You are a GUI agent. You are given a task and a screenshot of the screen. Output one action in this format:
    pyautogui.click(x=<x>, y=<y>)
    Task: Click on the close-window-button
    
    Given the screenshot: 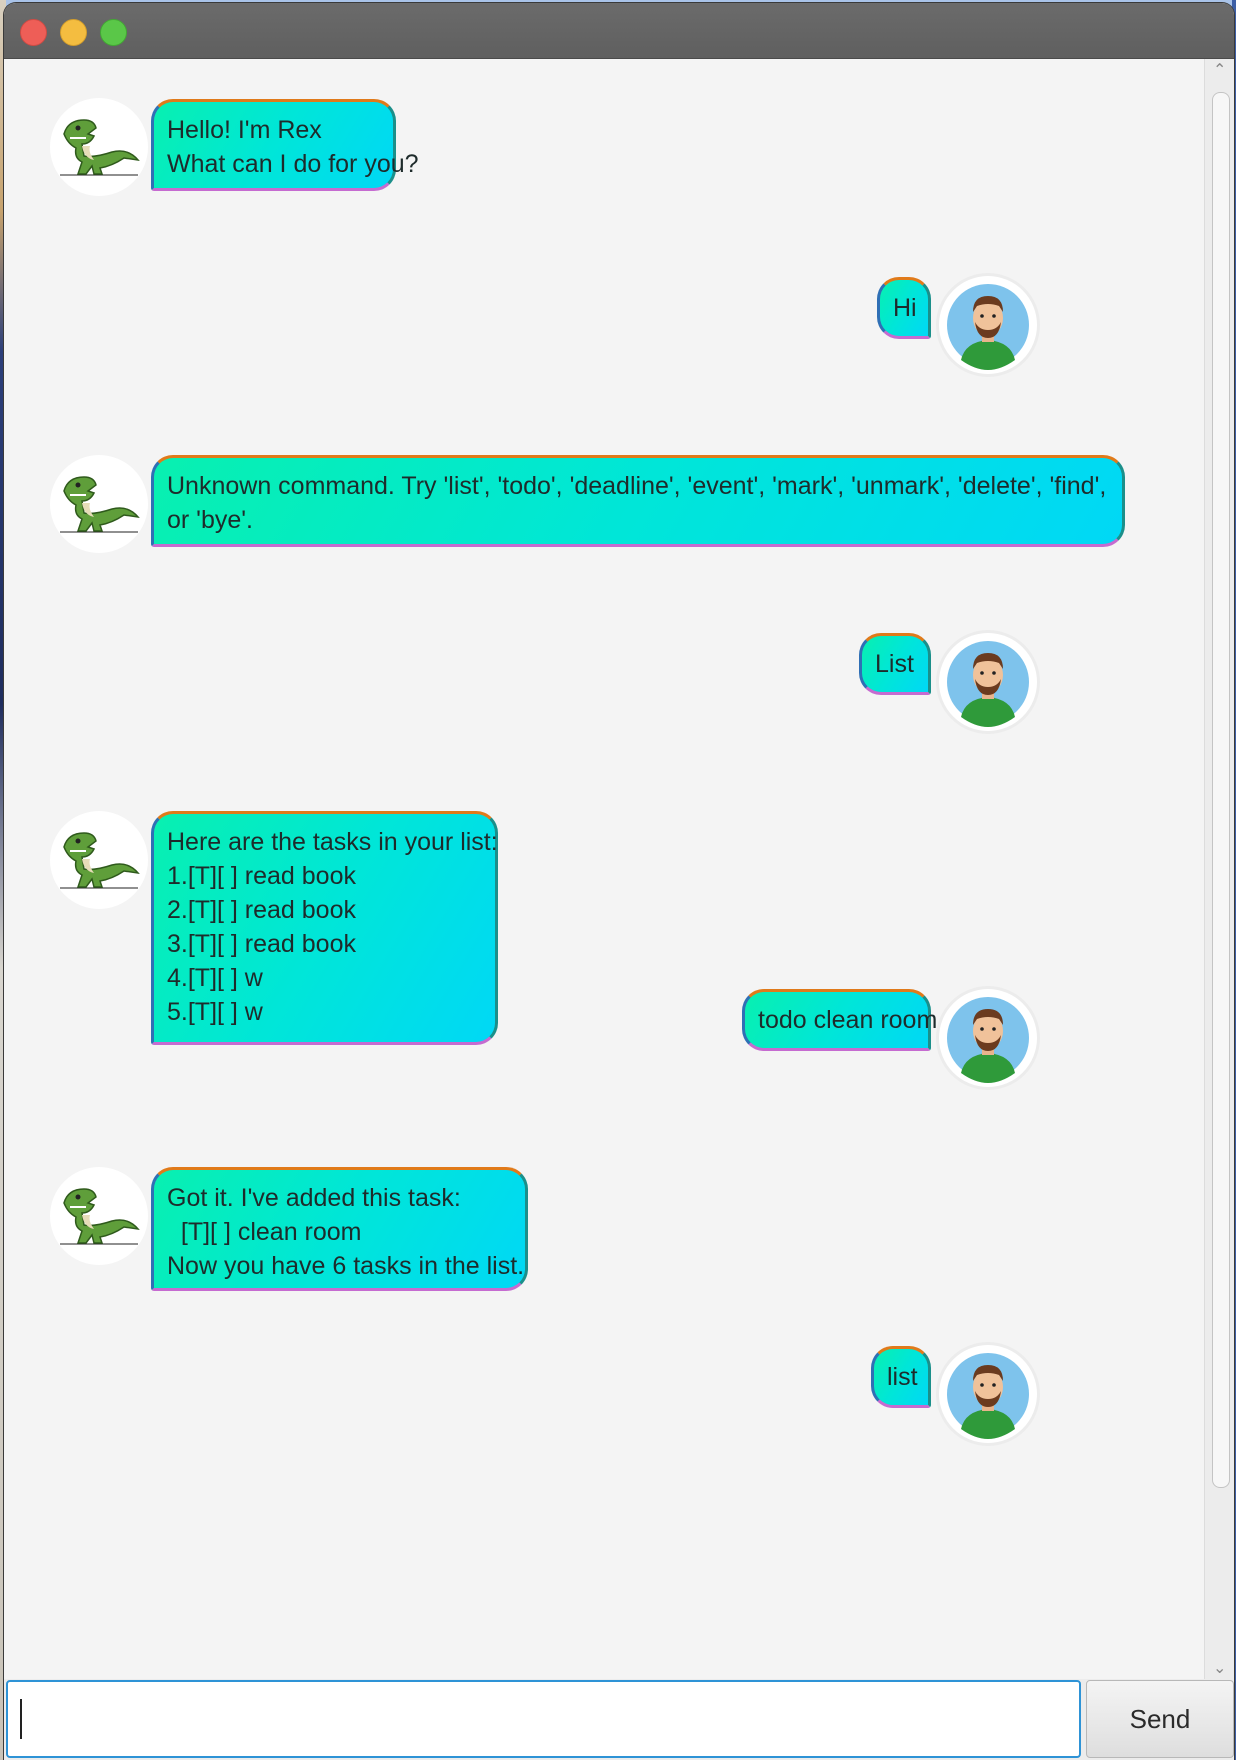 What is the action you would take?
    pyautogui.click(x=33, y=32)
    